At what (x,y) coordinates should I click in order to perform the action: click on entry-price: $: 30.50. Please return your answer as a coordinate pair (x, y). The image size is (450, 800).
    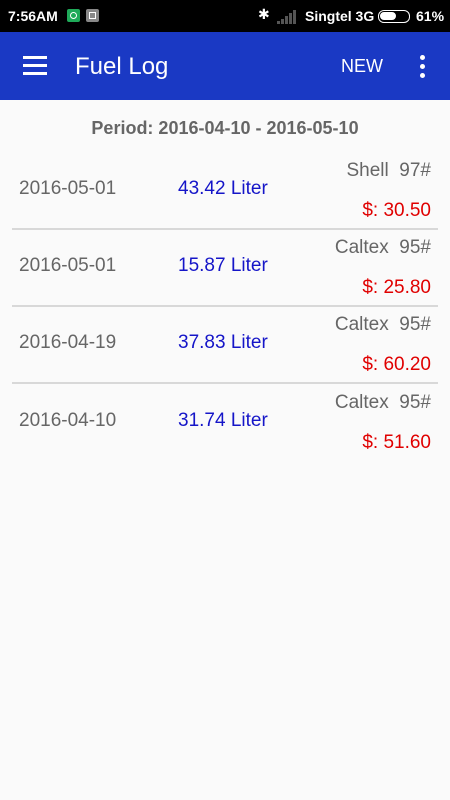
    Looking at the image, I should click on (396, 210).